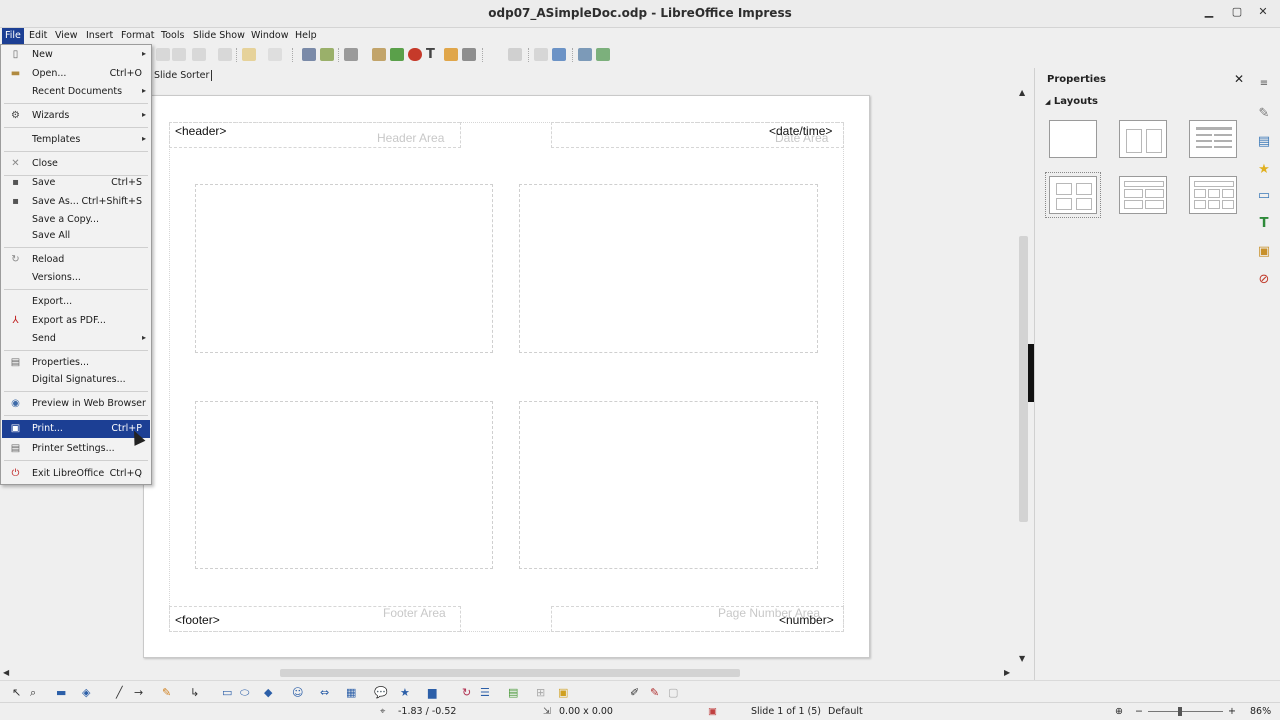  What do you see at coordinates (244, 693) in the screenshot?
I see `ellipse-icon: ⬭` at bounding box center [244, 693].